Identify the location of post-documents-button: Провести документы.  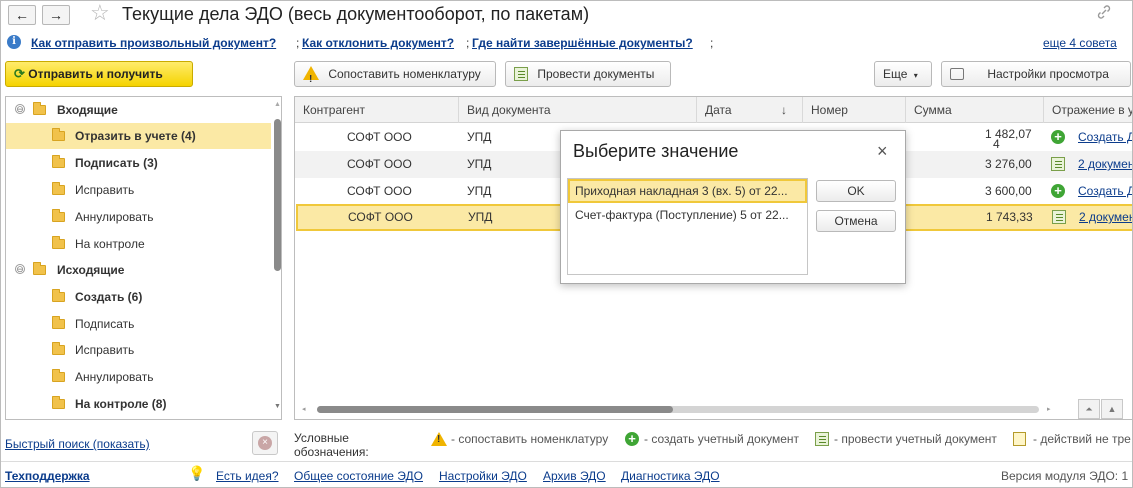
(588, 74).